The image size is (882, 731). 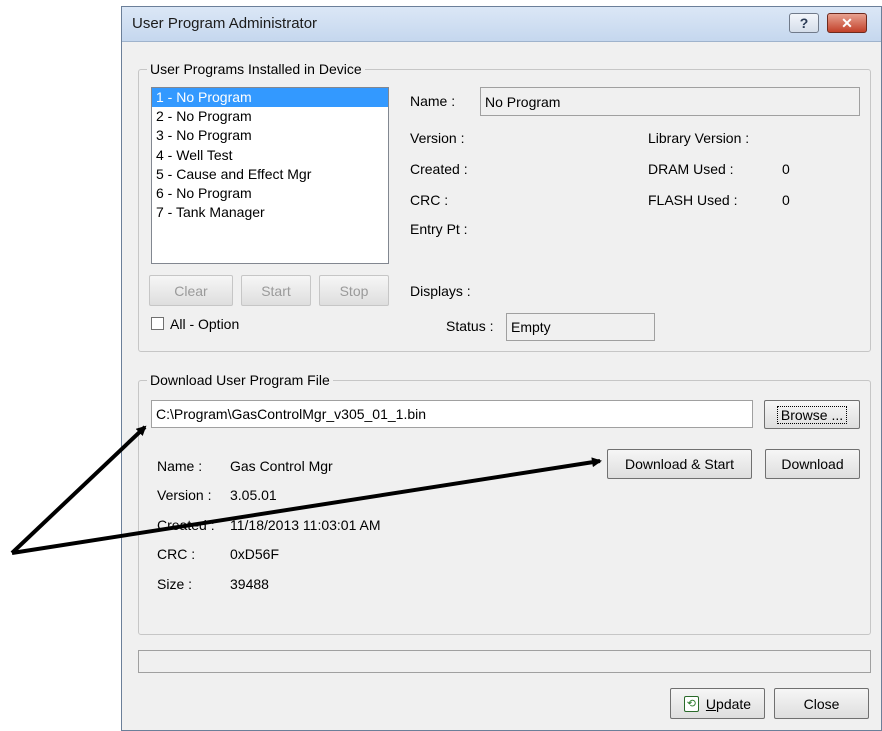 What do you see at coordinates (452, 414) in the screenshot?
I see `file-path-input: C:\Program\GasControlMgr_v305_01_1.bin` at bounding box center [452, 414].